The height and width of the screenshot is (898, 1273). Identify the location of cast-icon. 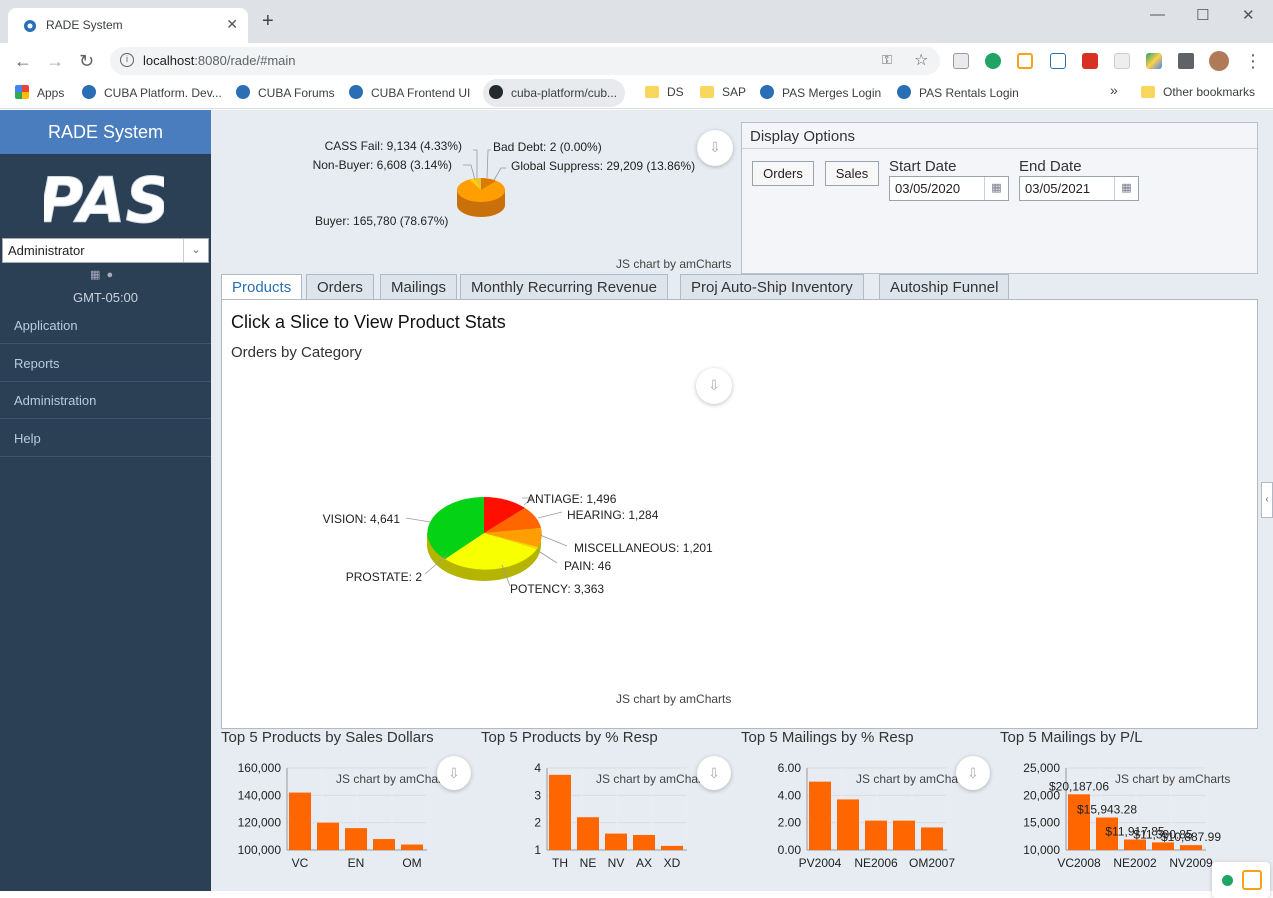
(961, 61).